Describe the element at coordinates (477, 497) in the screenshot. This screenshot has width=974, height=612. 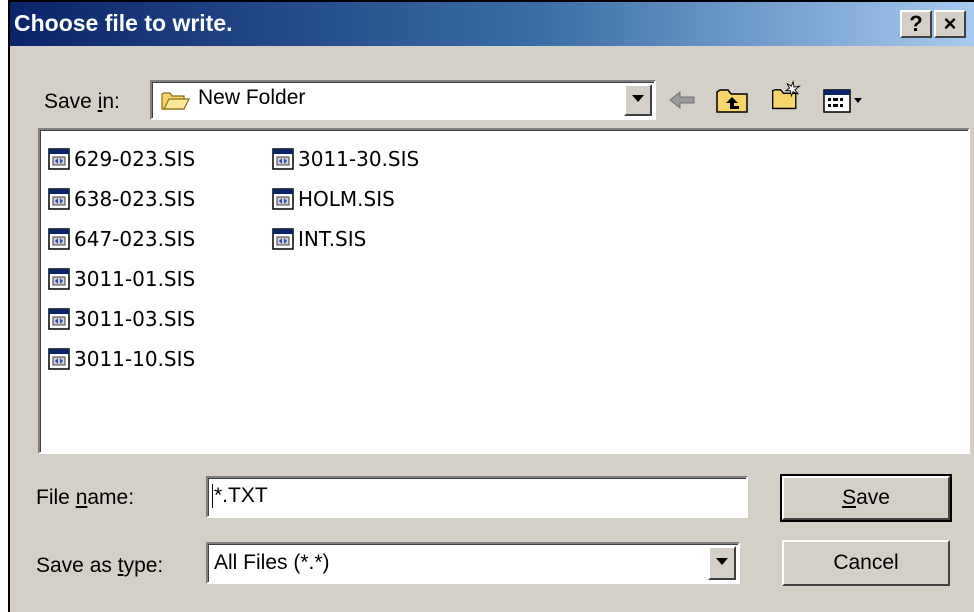
I see `file-name-input: *.TXT` at that location.